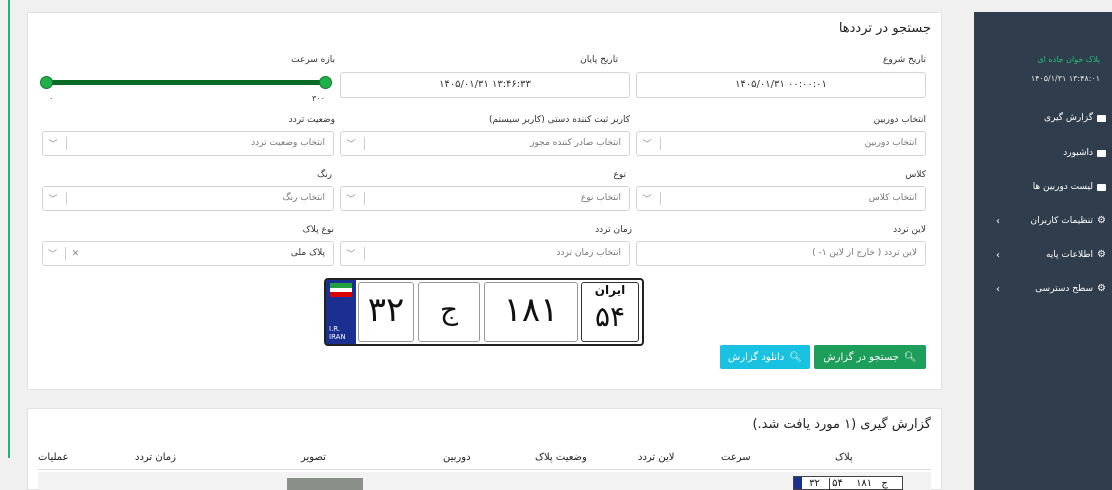 The width and height of the screenshot is (1112, 490). What do you see at coordinates (341, 290) in the screenshot?
I see `iran-flag-icon` at bounding box center [341, 290].